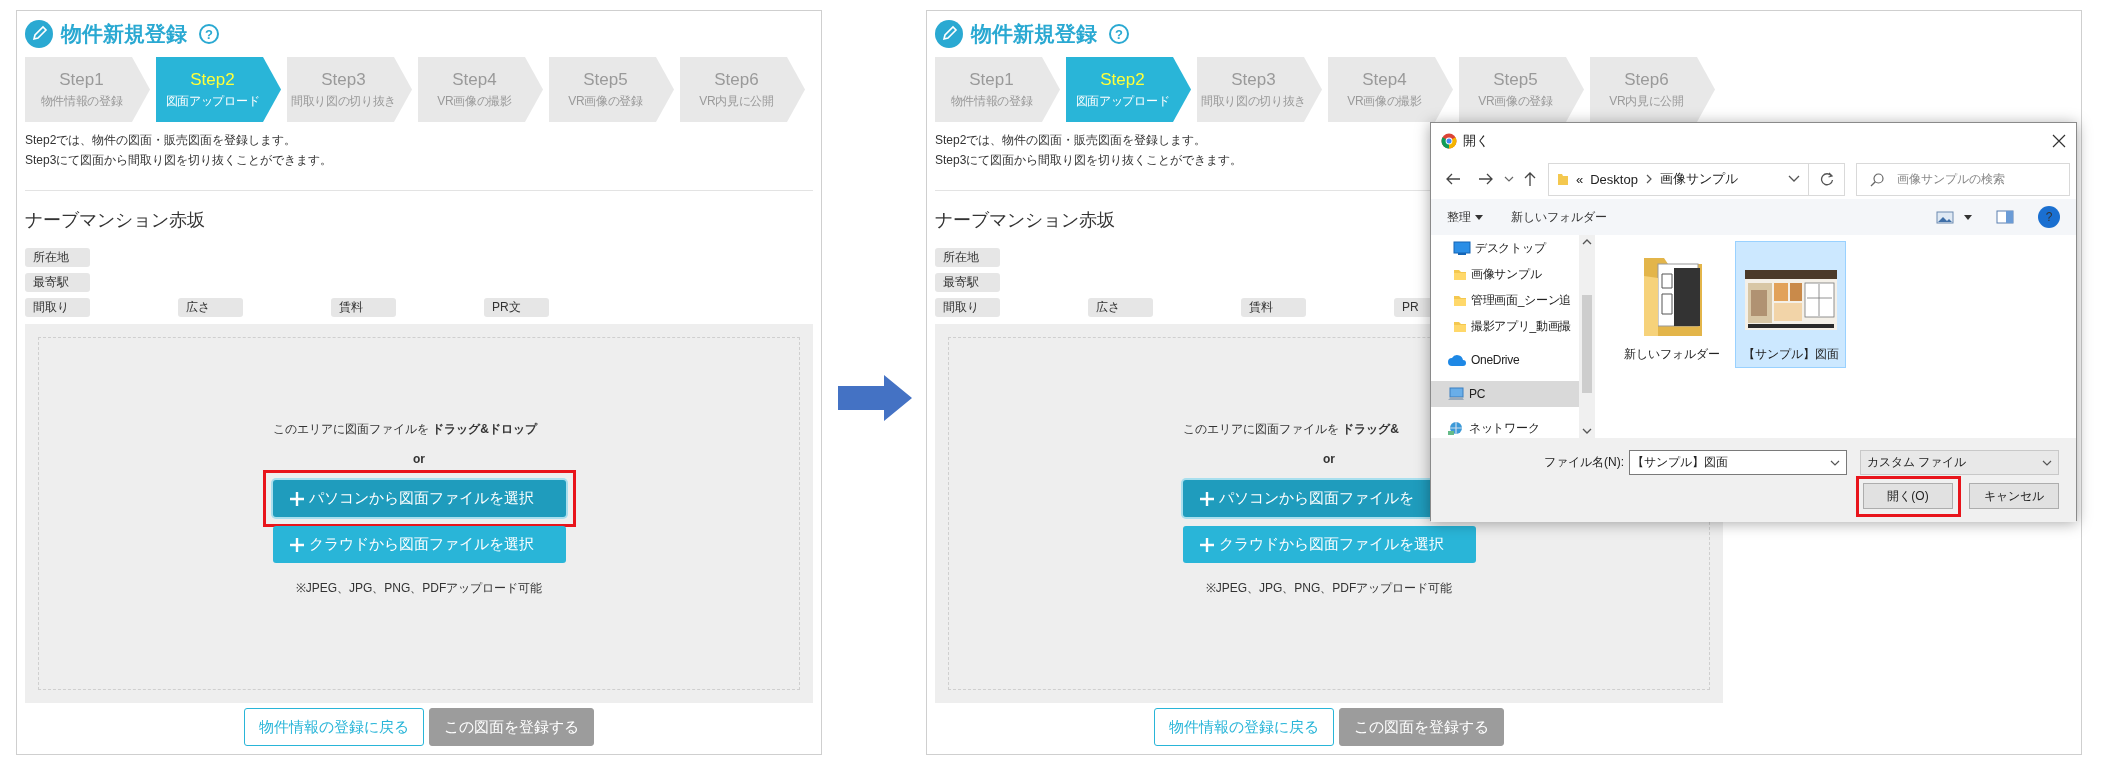 The image size is (2102, 772). I want to click on scrollbar, so click(1587, 336).